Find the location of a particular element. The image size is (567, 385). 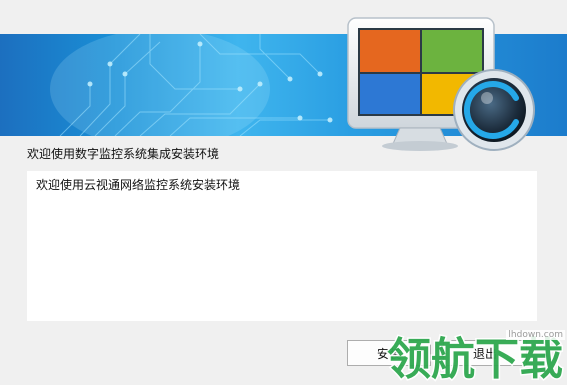

info-text: 欢迎使用云视通网络监控系统安装环境 is located at coordinates (138, 185).